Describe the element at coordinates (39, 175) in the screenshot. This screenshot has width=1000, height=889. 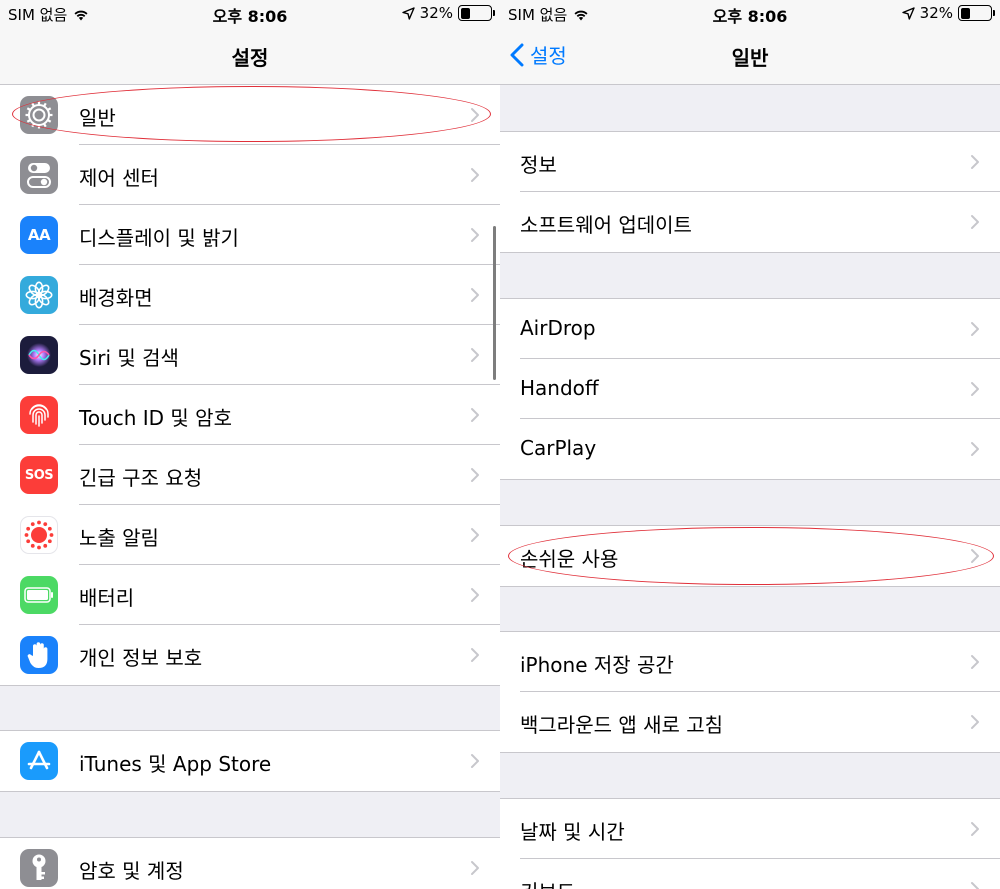
I see `toggles-icon` at that location.